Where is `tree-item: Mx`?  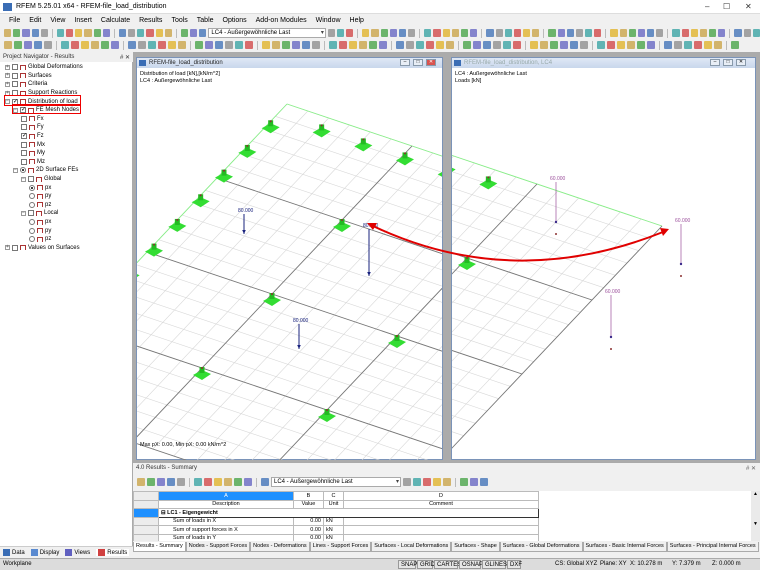 tree-item: Mx is located at coordinates (33, 144).